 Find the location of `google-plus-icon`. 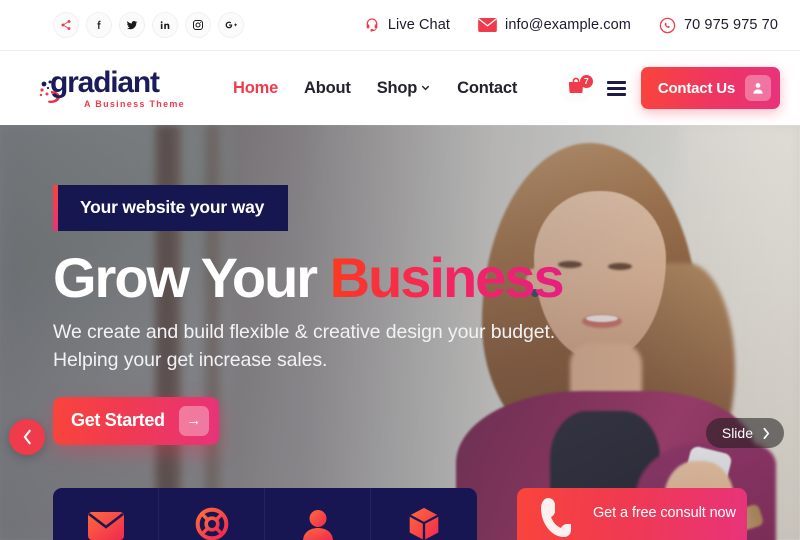

google-plus-icon is located at coordinates (231, 25).